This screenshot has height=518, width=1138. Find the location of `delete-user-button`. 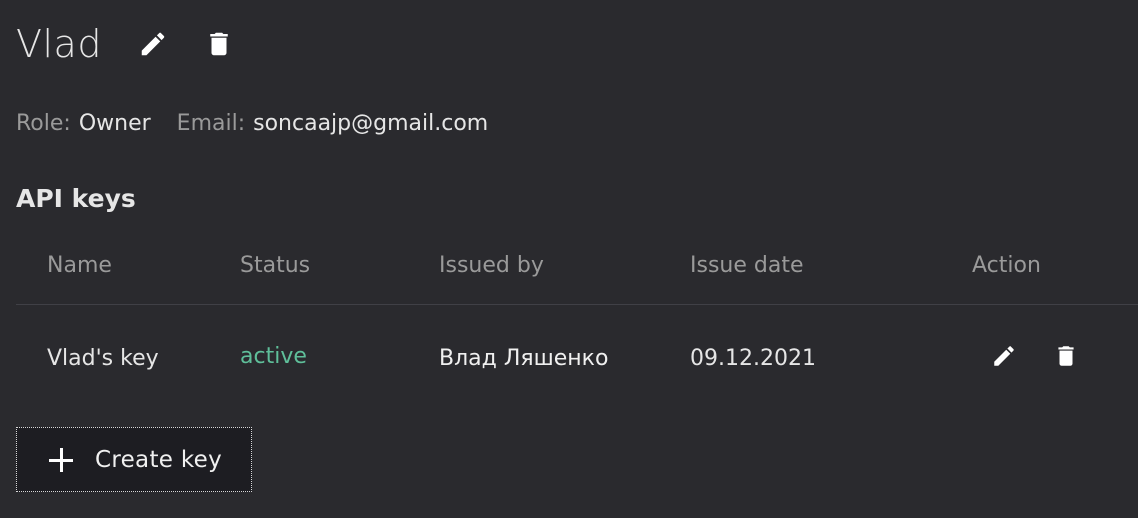

delete-user-button is located at coordinates (219, 44).